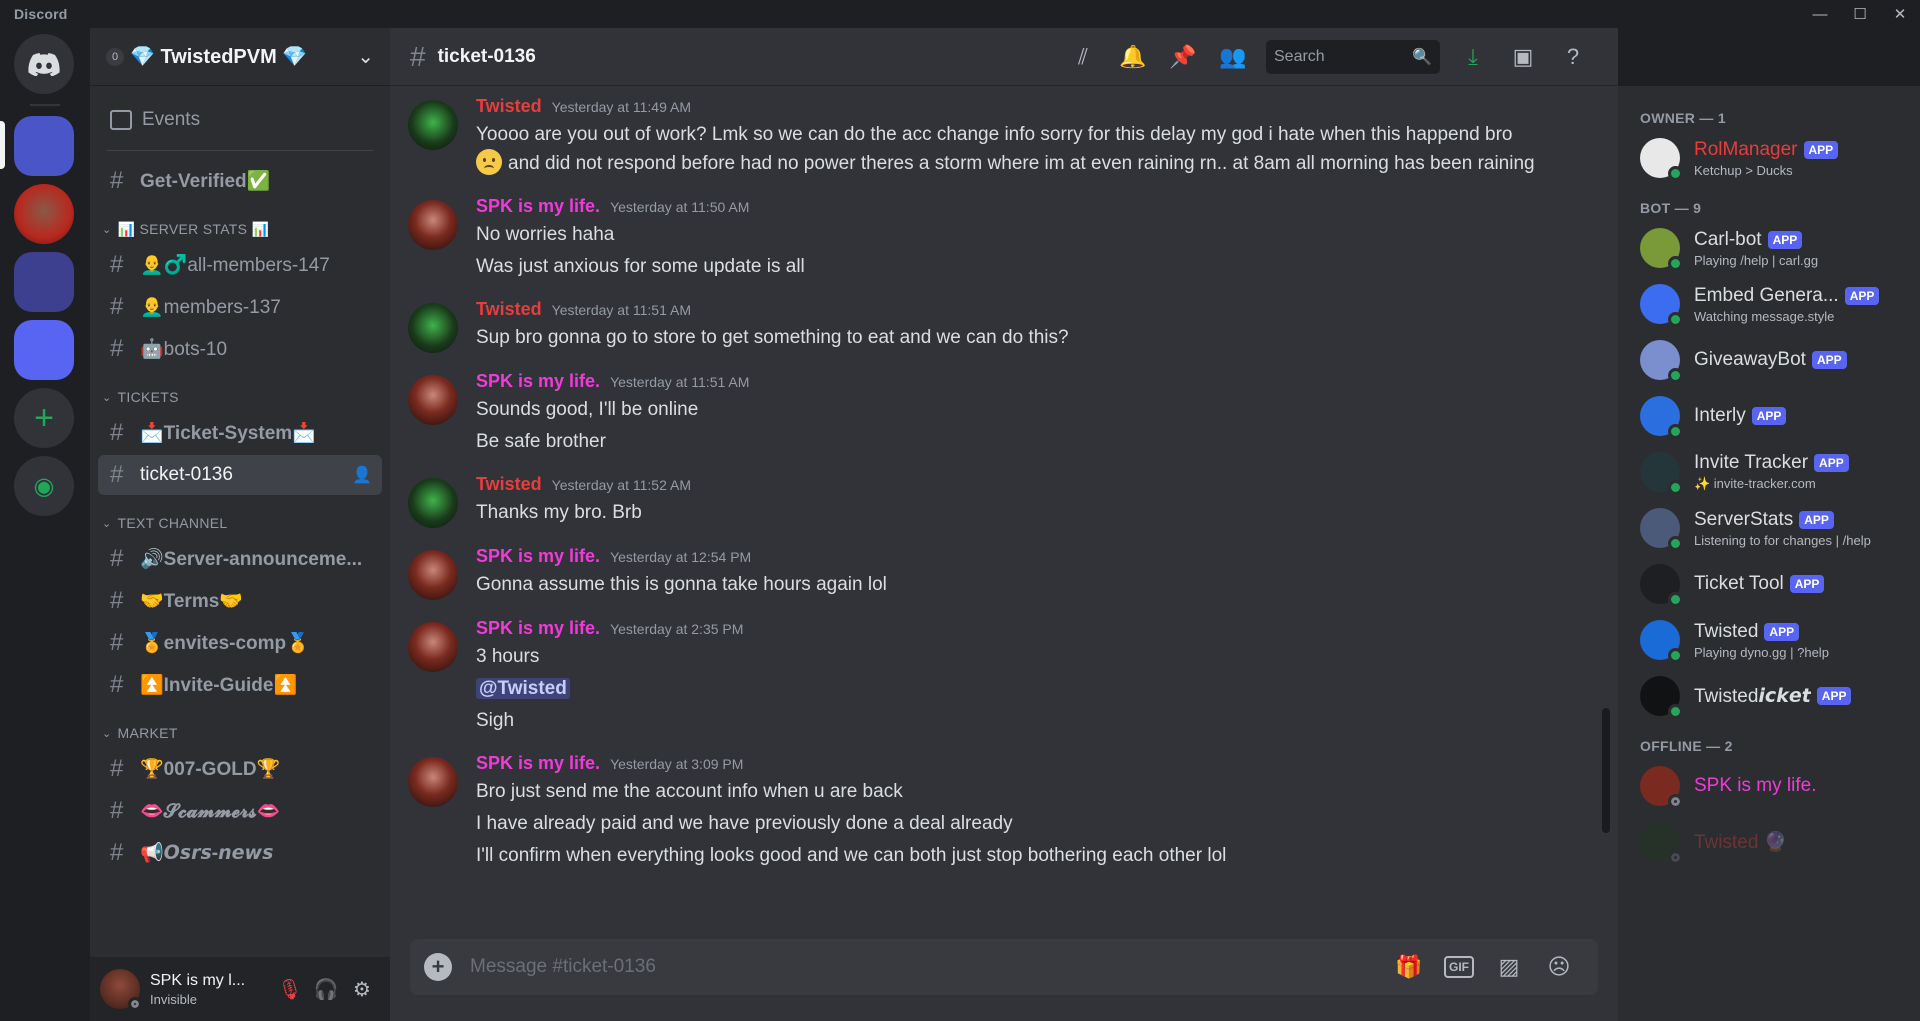  I want to click on scrollbar, so click(1606, 770).